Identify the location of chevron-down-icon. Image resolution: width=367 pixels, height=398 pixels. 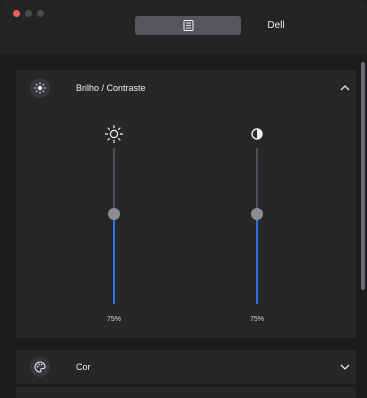
(345, 367).